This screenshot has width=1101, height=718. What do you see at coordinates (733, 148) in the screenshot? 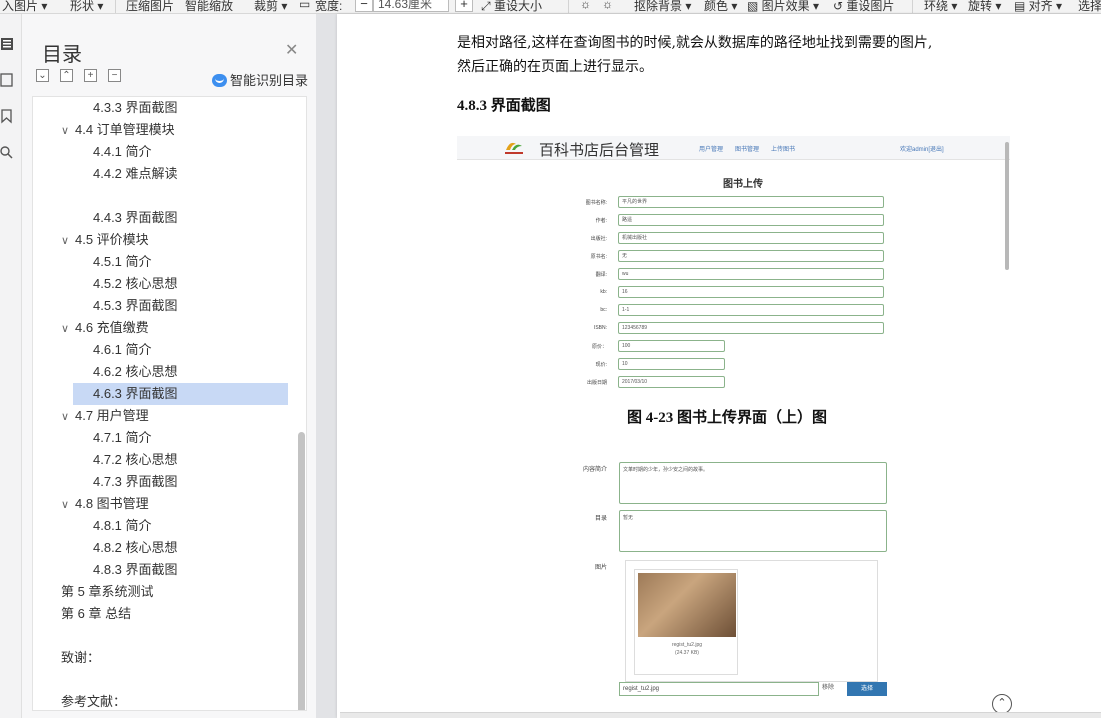
I see `admin-navbar: 百科书店后台管理 用户管理 图书管理 上传图书 欢迎admin[退出]` at bounding box center [733, 148].